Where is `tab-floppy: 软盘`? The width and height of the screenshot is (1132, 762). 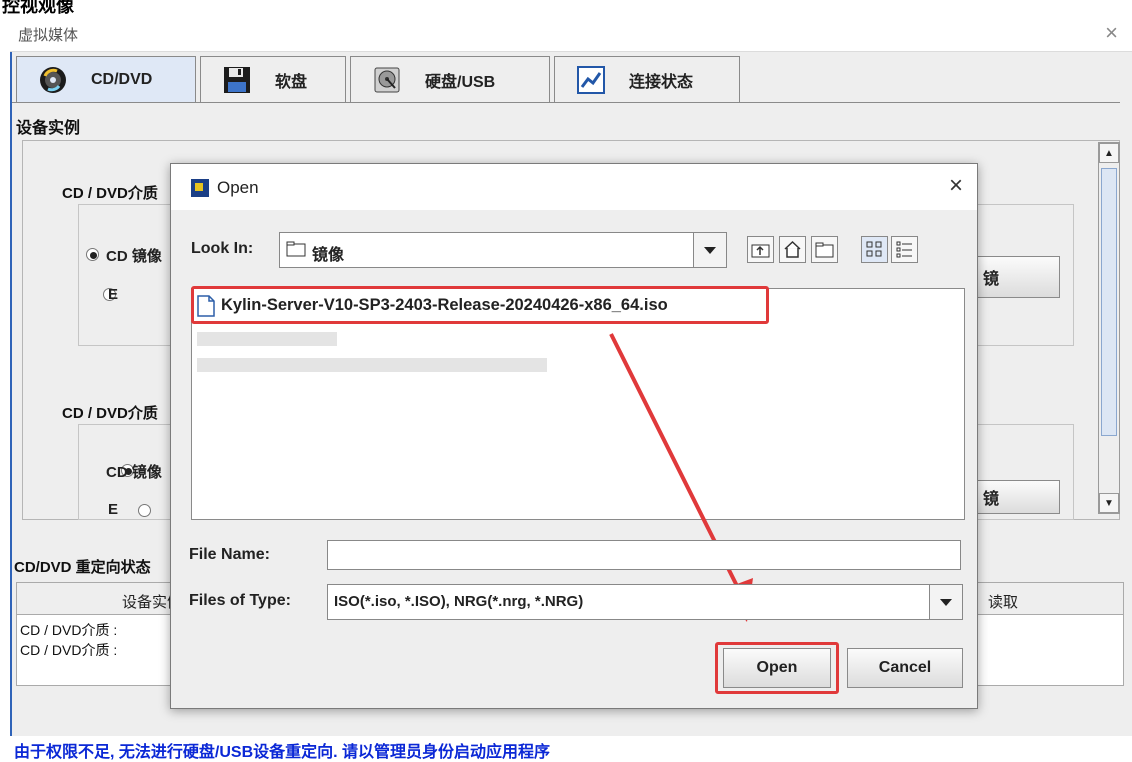 tab-floppy: 软盘 is located at coordinates (273, 79).